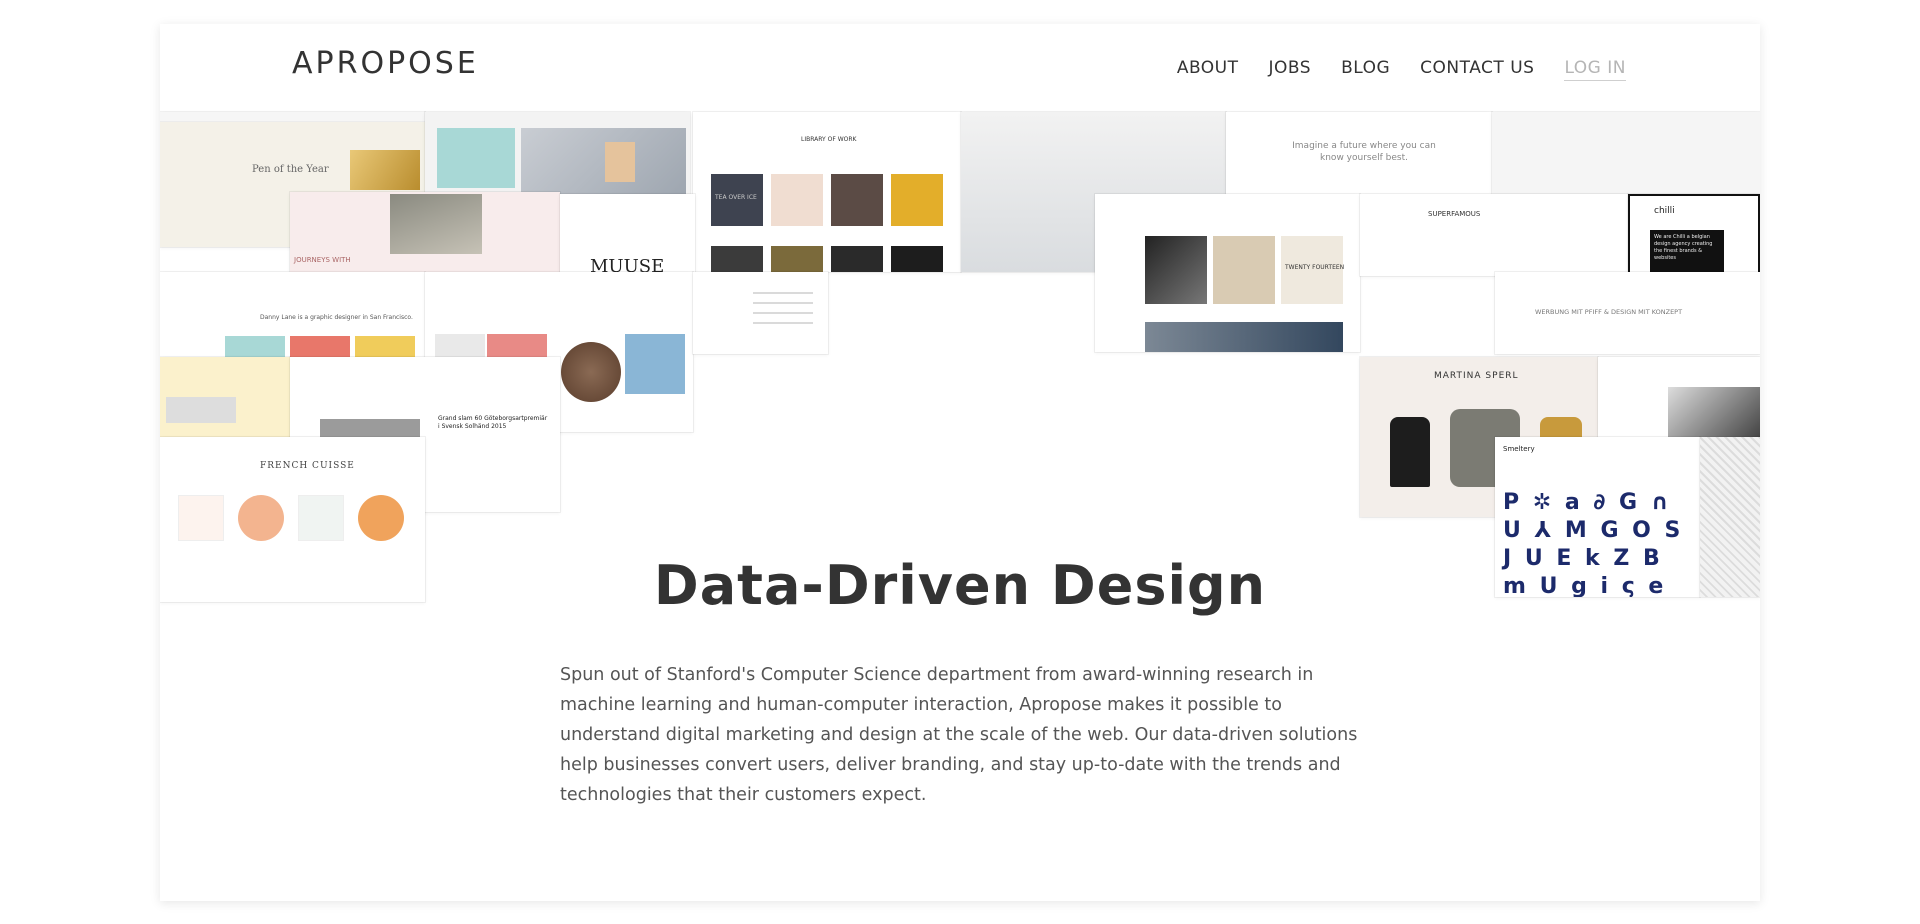 The width and height of the screenshot is (1920, 924). What do you see at coordinates (620, 162) in the screenshot?
I see `card-accent` at bounding box center [620, 162].